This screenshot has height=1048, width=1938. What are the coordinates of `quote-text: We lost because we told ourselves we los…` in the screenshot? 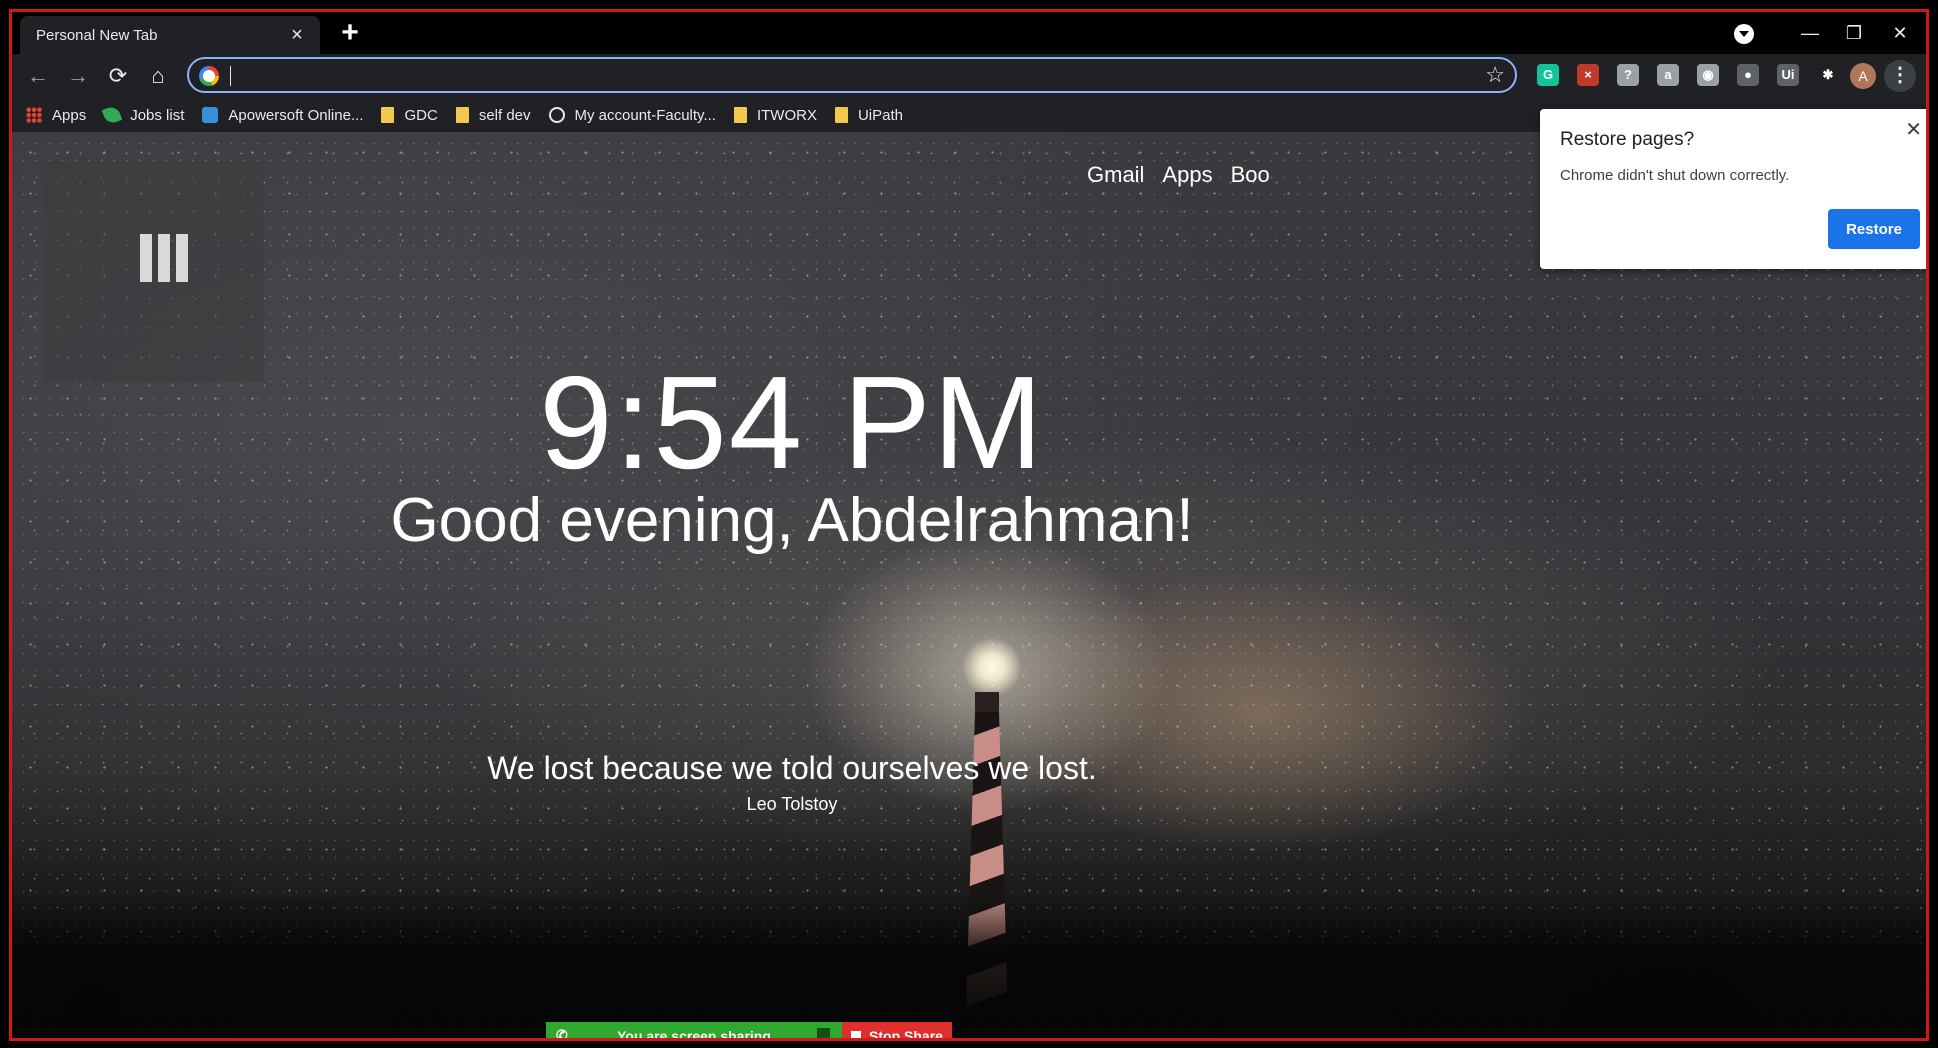 It's located at (792, 768).